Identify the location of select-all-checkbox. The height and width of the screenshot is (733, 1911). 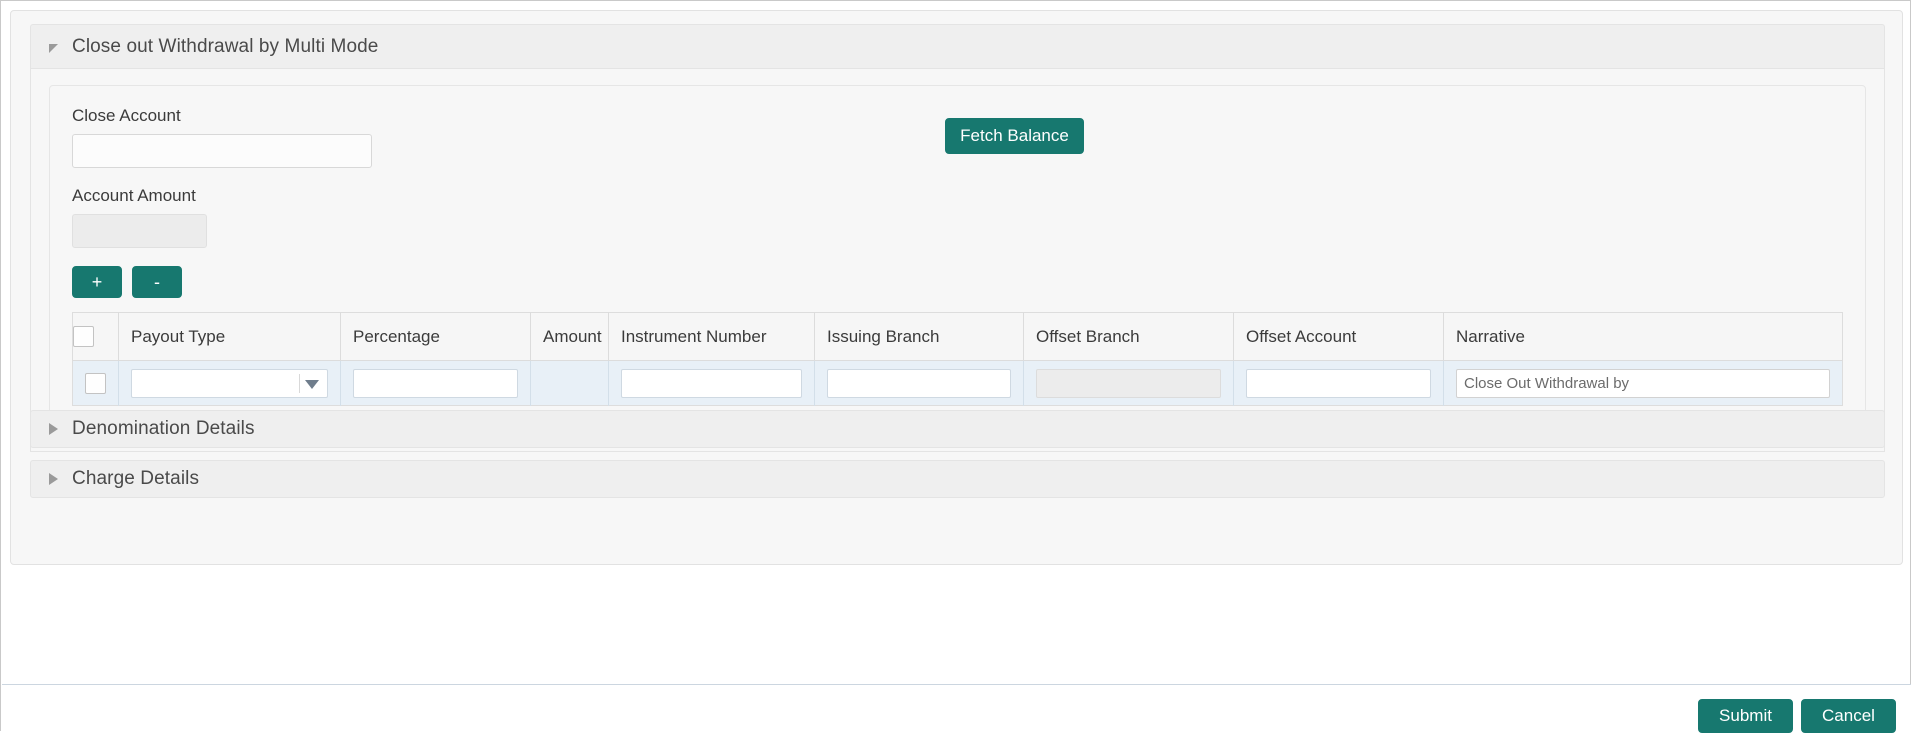
(83, 336).